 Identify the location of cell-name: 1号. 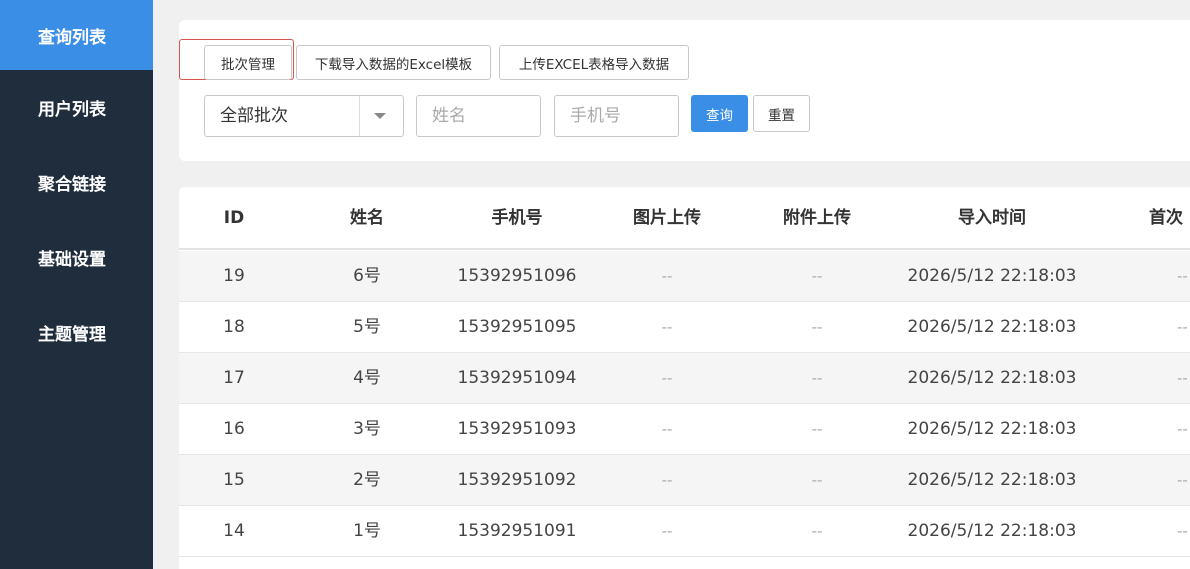
(367, 531).